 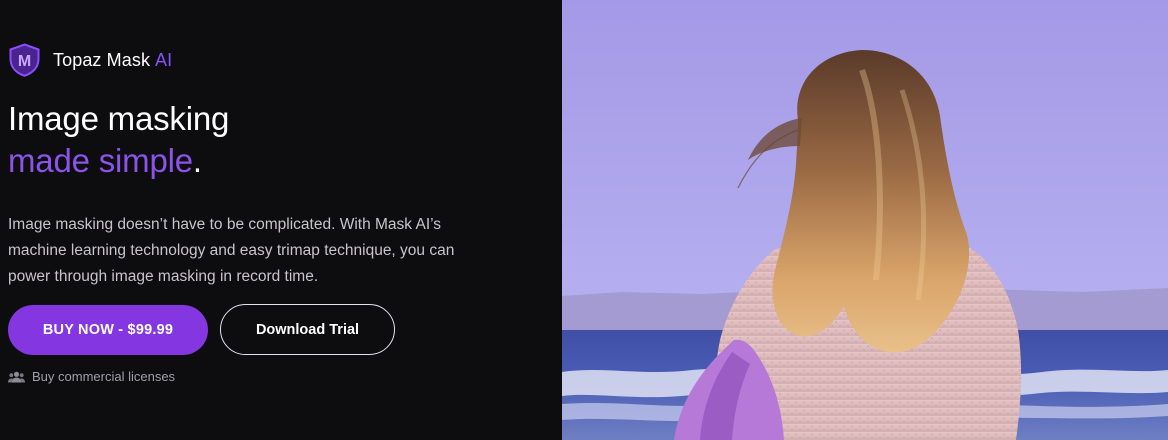 I want to click on brand-name-text: Topaz Mask, so click(x=102, y=59).